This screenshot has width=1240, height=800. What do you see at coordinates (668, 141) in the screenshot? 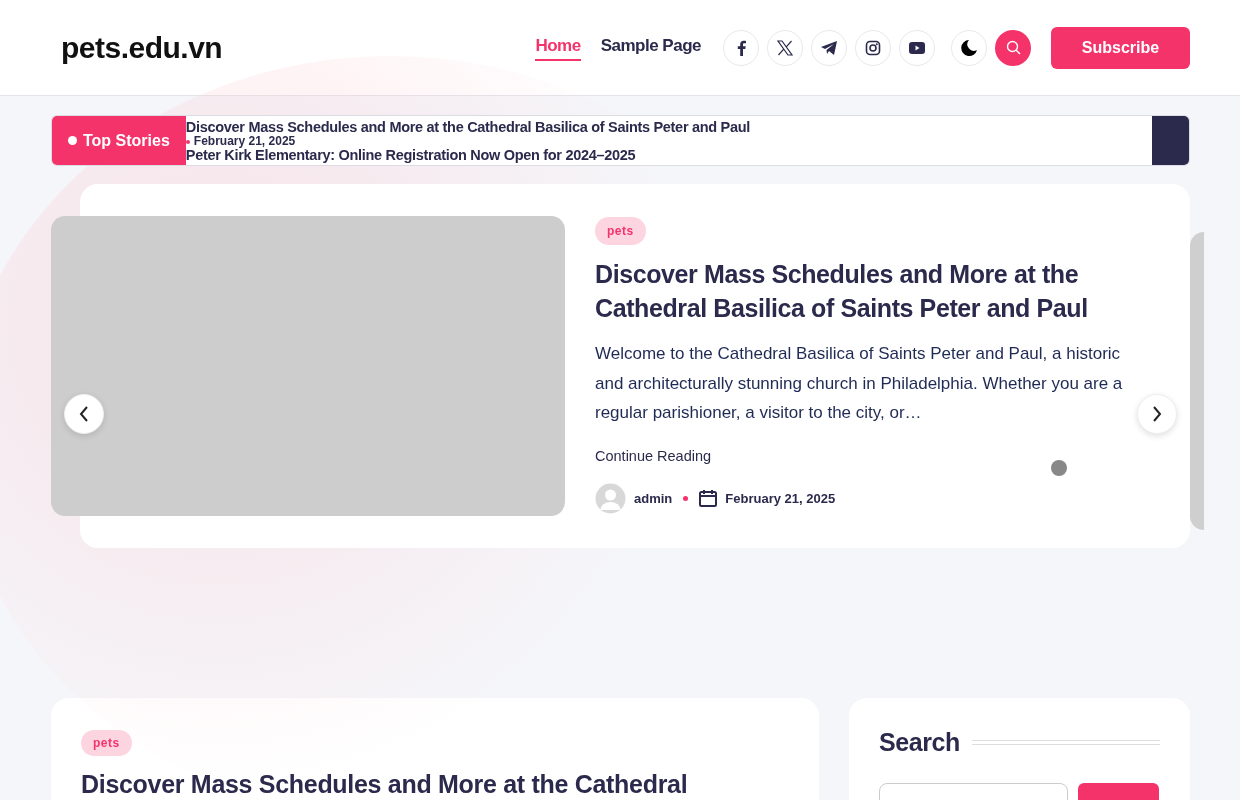
I see `ticker-date: February 21, 2025` at bounding box center [668, 141].